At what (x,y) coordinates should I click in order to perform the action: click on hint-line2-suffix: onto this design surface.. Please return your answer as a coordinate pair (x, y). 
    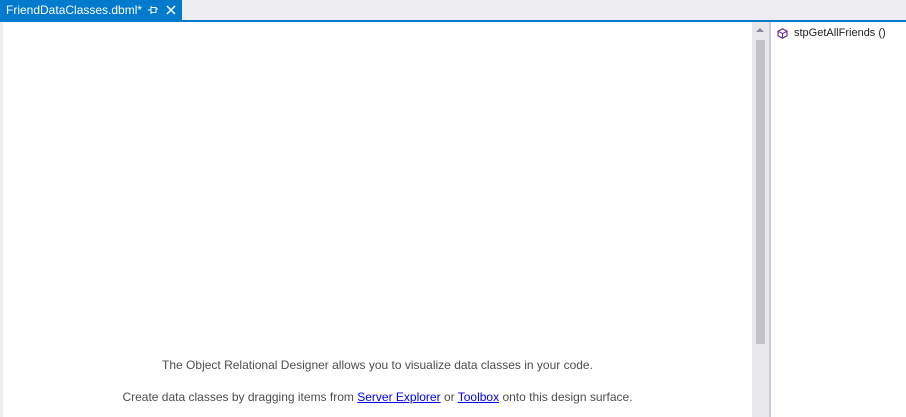
    Looking at the image, I should click on (566, 397).